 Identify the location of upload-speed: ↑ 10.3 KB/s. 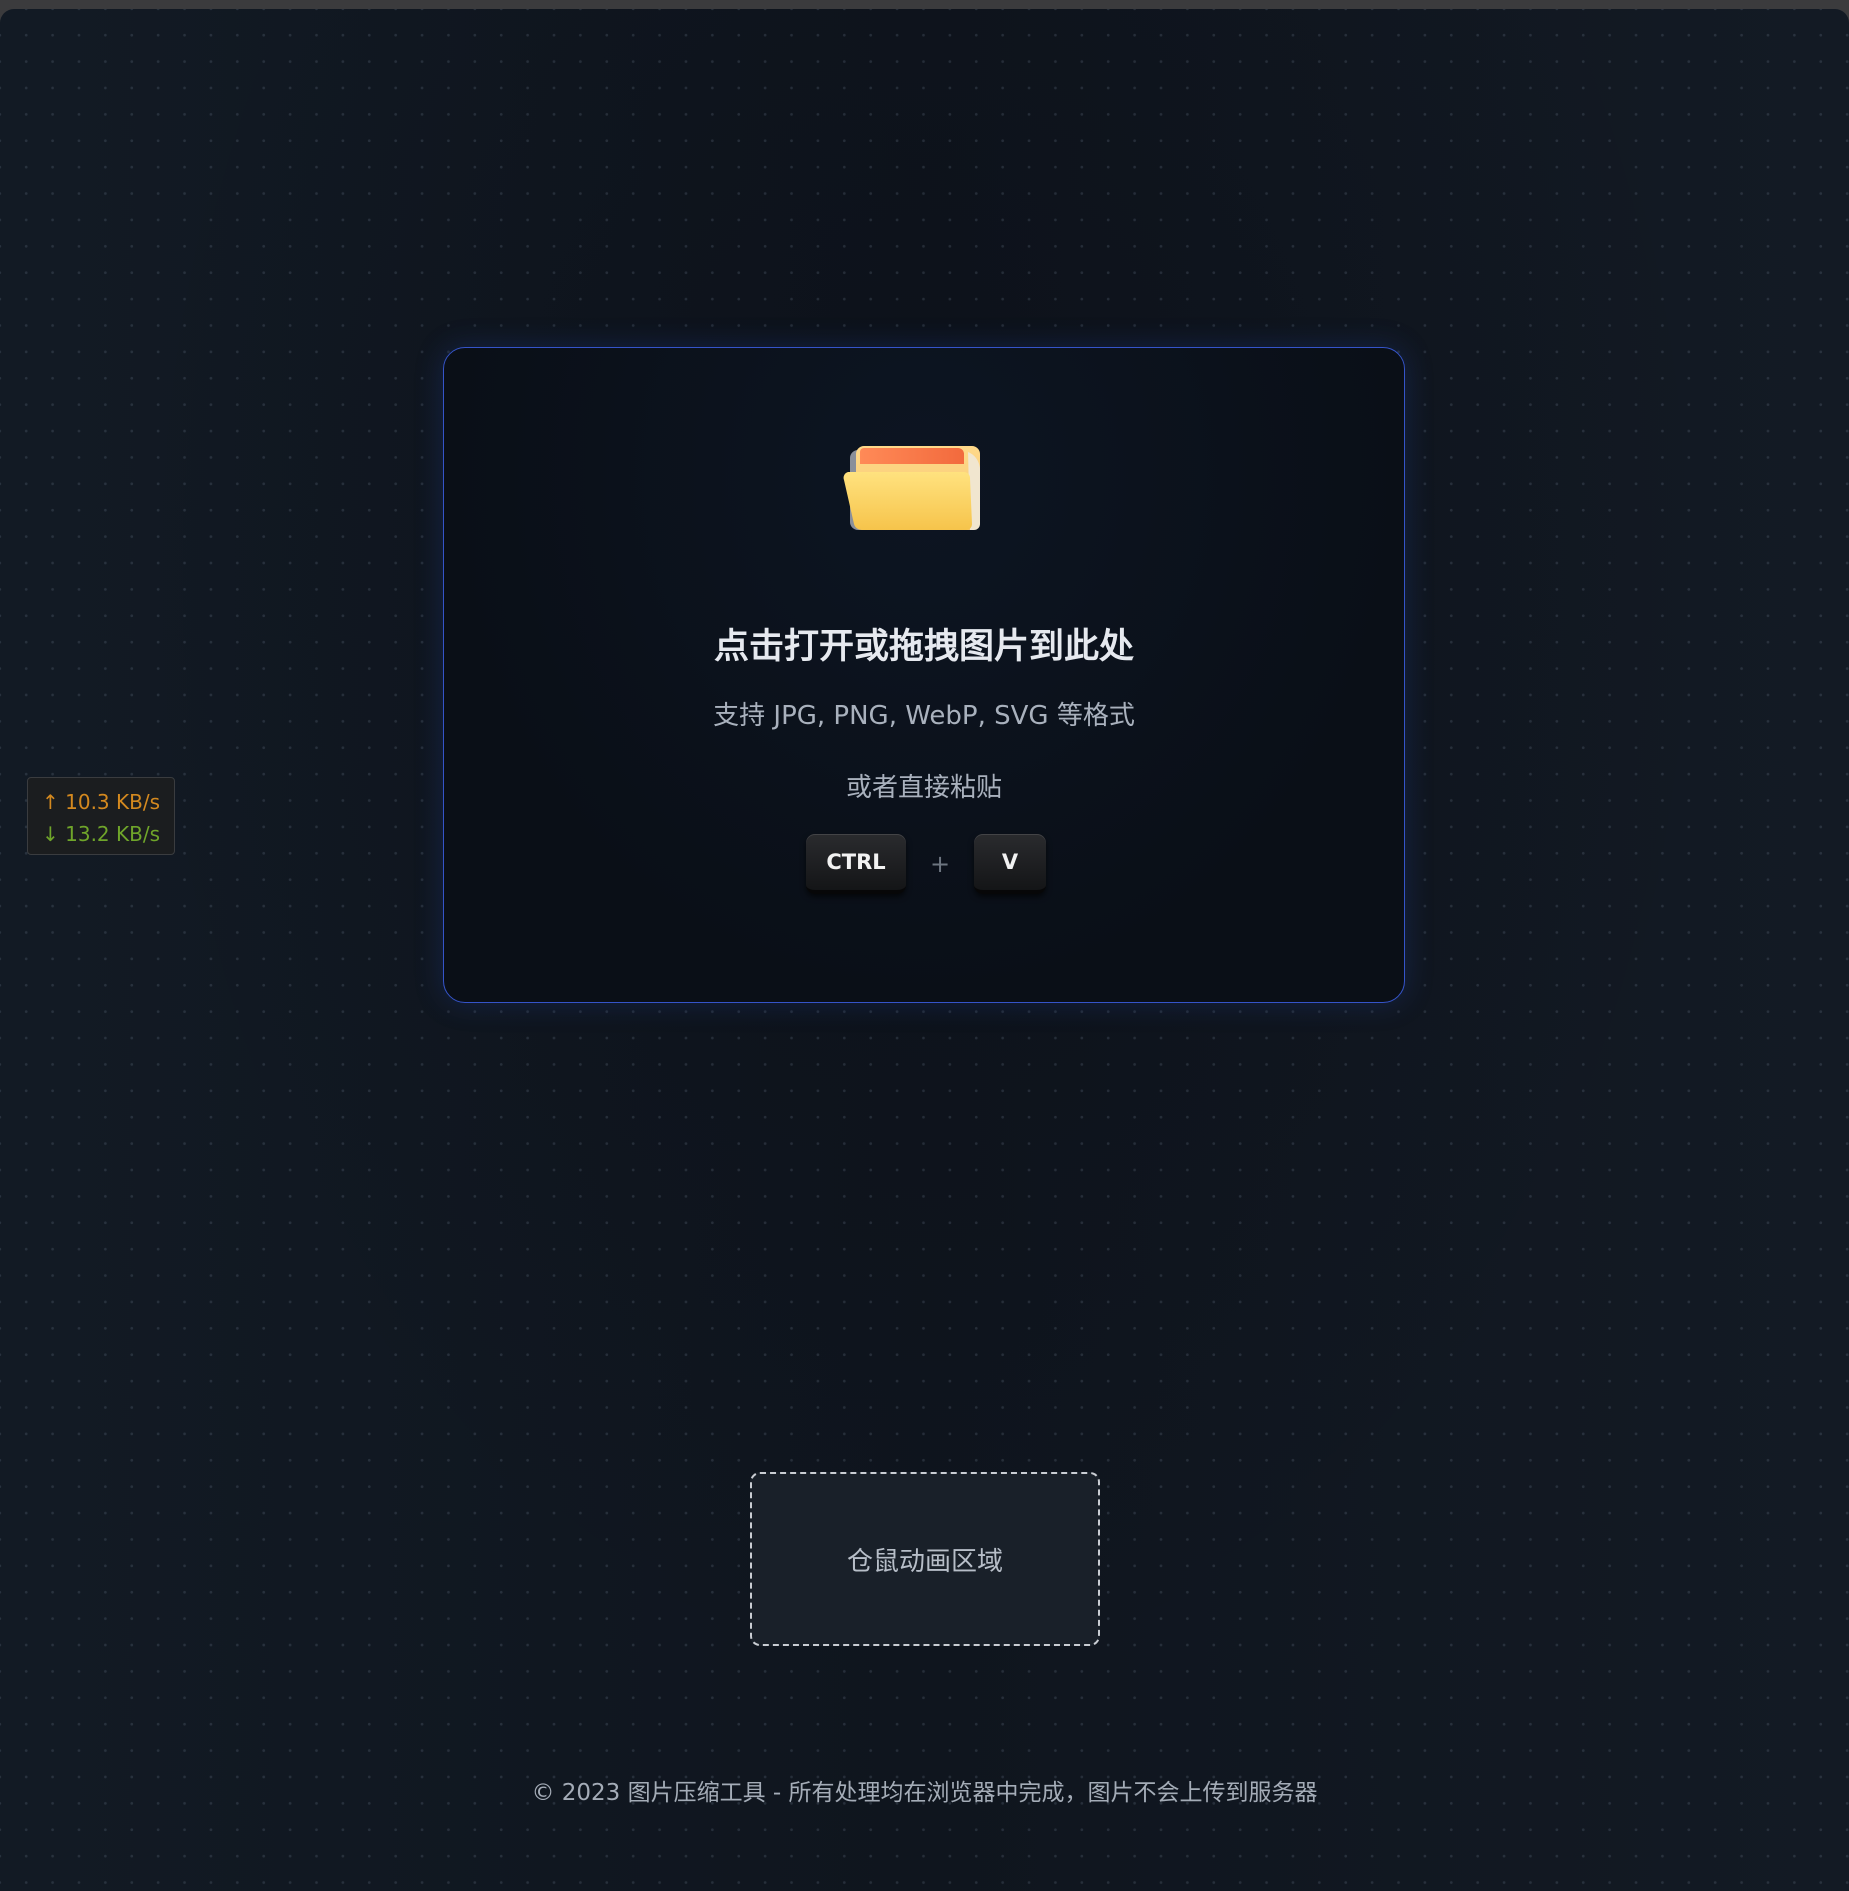
(108, 802).